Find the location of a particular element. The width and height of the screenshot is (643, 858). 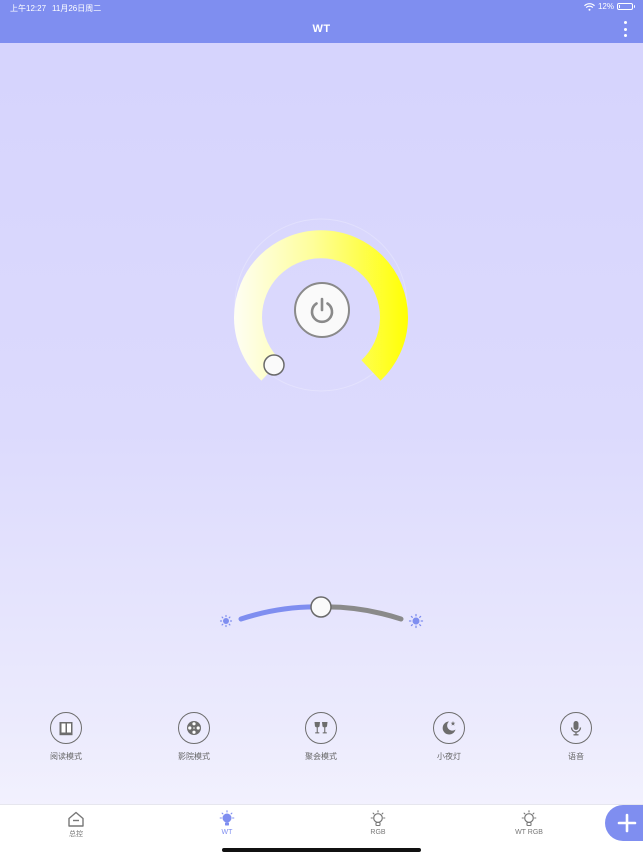

mode-reading: 阅读模式 is located at coordinates (66, 737).